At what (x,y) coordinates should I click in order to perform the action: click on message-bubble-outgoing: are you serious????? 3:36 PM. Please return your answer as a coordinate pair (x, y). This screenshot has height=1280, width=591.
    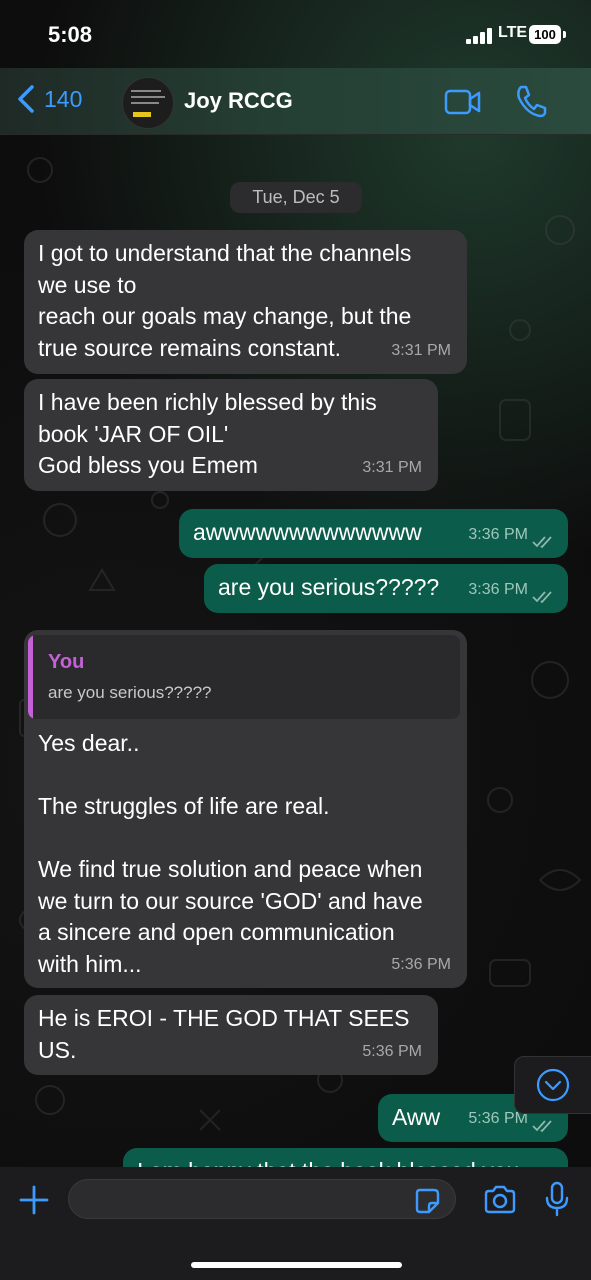
    Looking at the image, I should click on (386, 588).